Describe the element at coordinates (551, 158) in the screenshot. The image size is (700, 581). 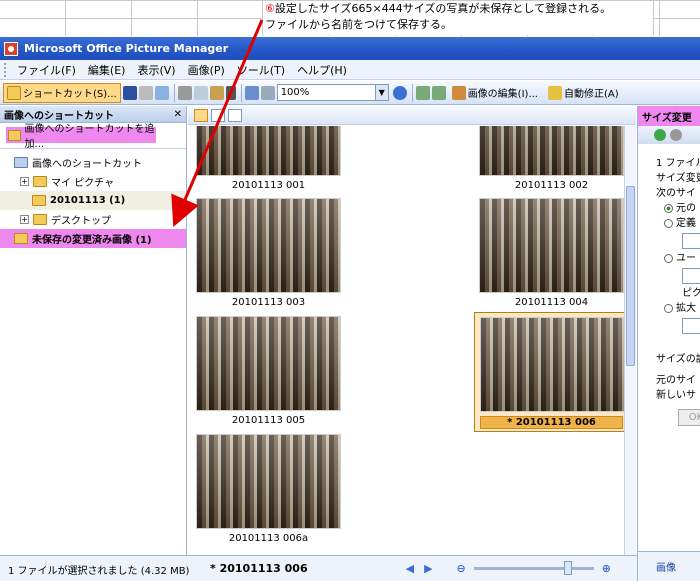
I see `thumbnail-item: 20101113 002` at that location.